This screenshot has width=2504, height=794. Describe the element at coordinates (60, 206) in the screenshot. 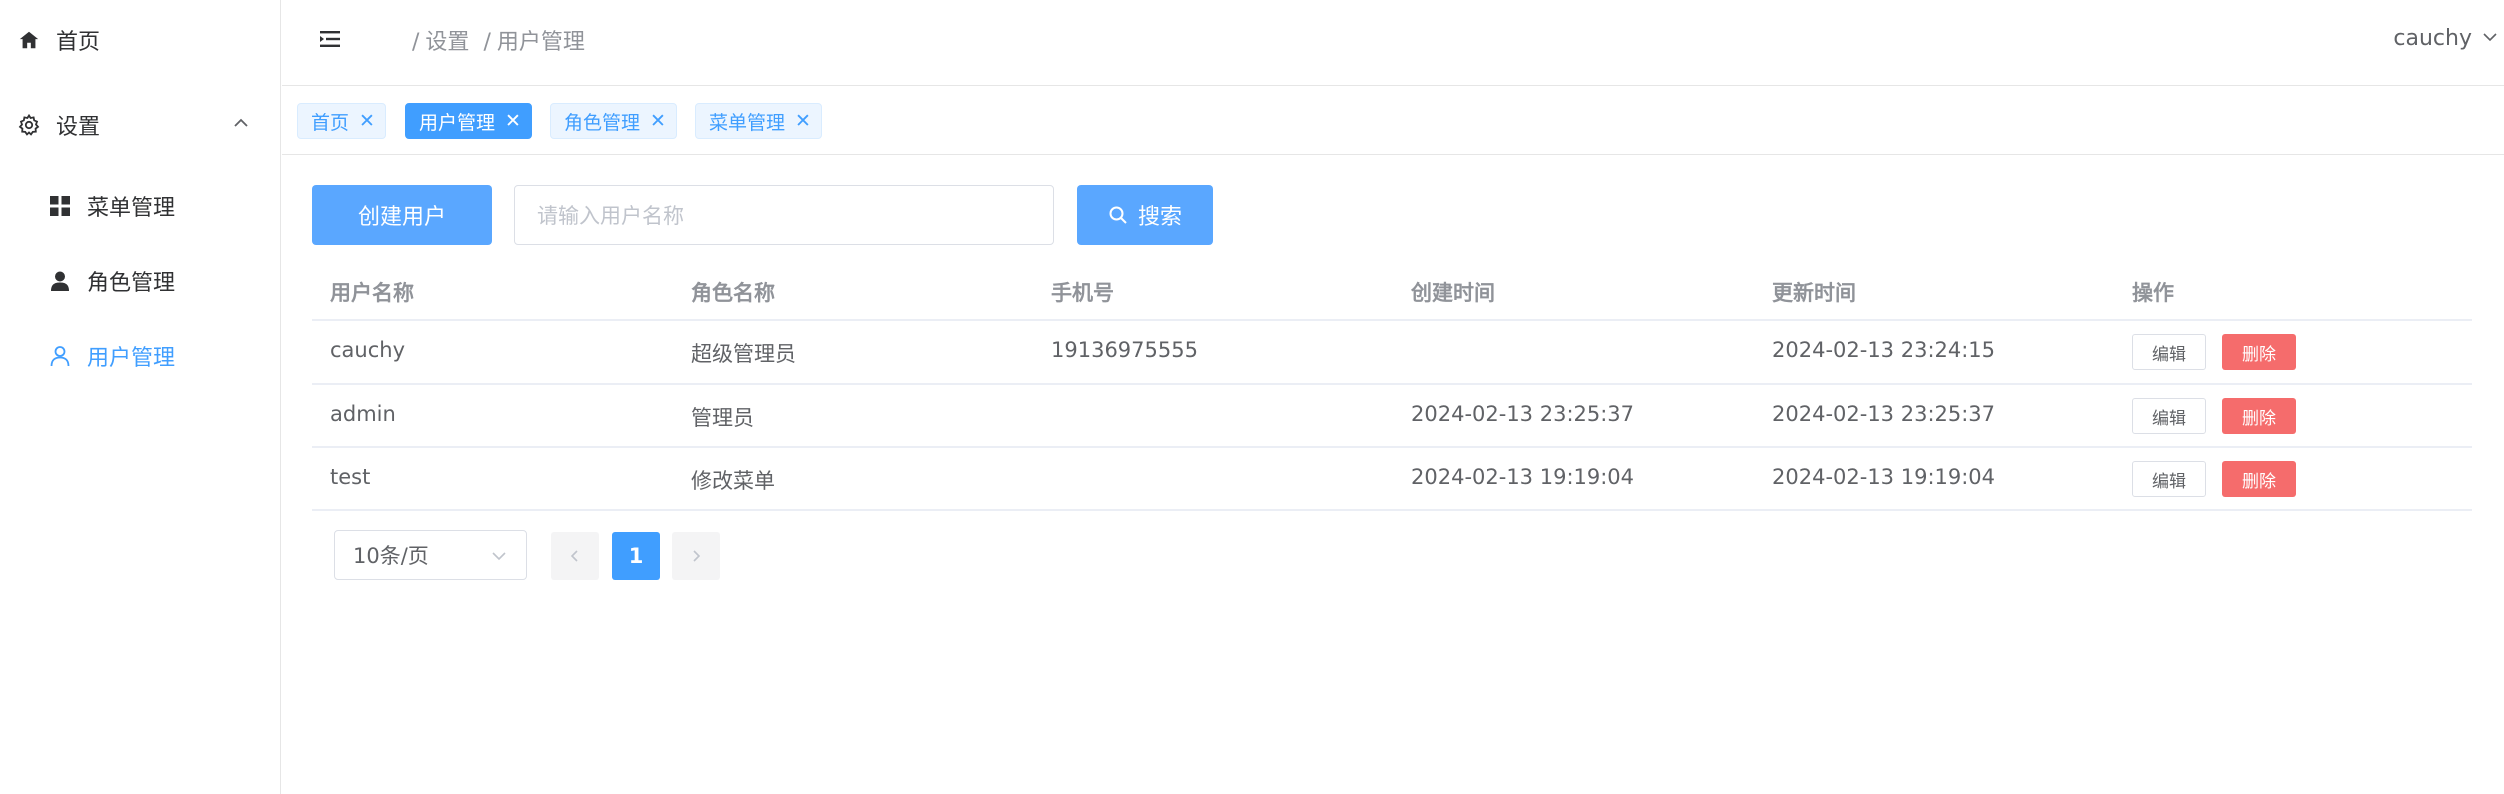

I see `grid-icon` at that location.